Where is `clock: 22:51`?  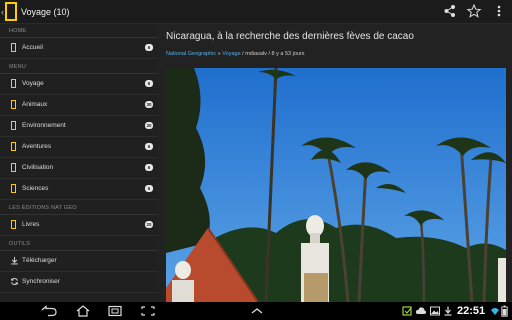 clock: 22:51 is located at coordinates (471, 311).